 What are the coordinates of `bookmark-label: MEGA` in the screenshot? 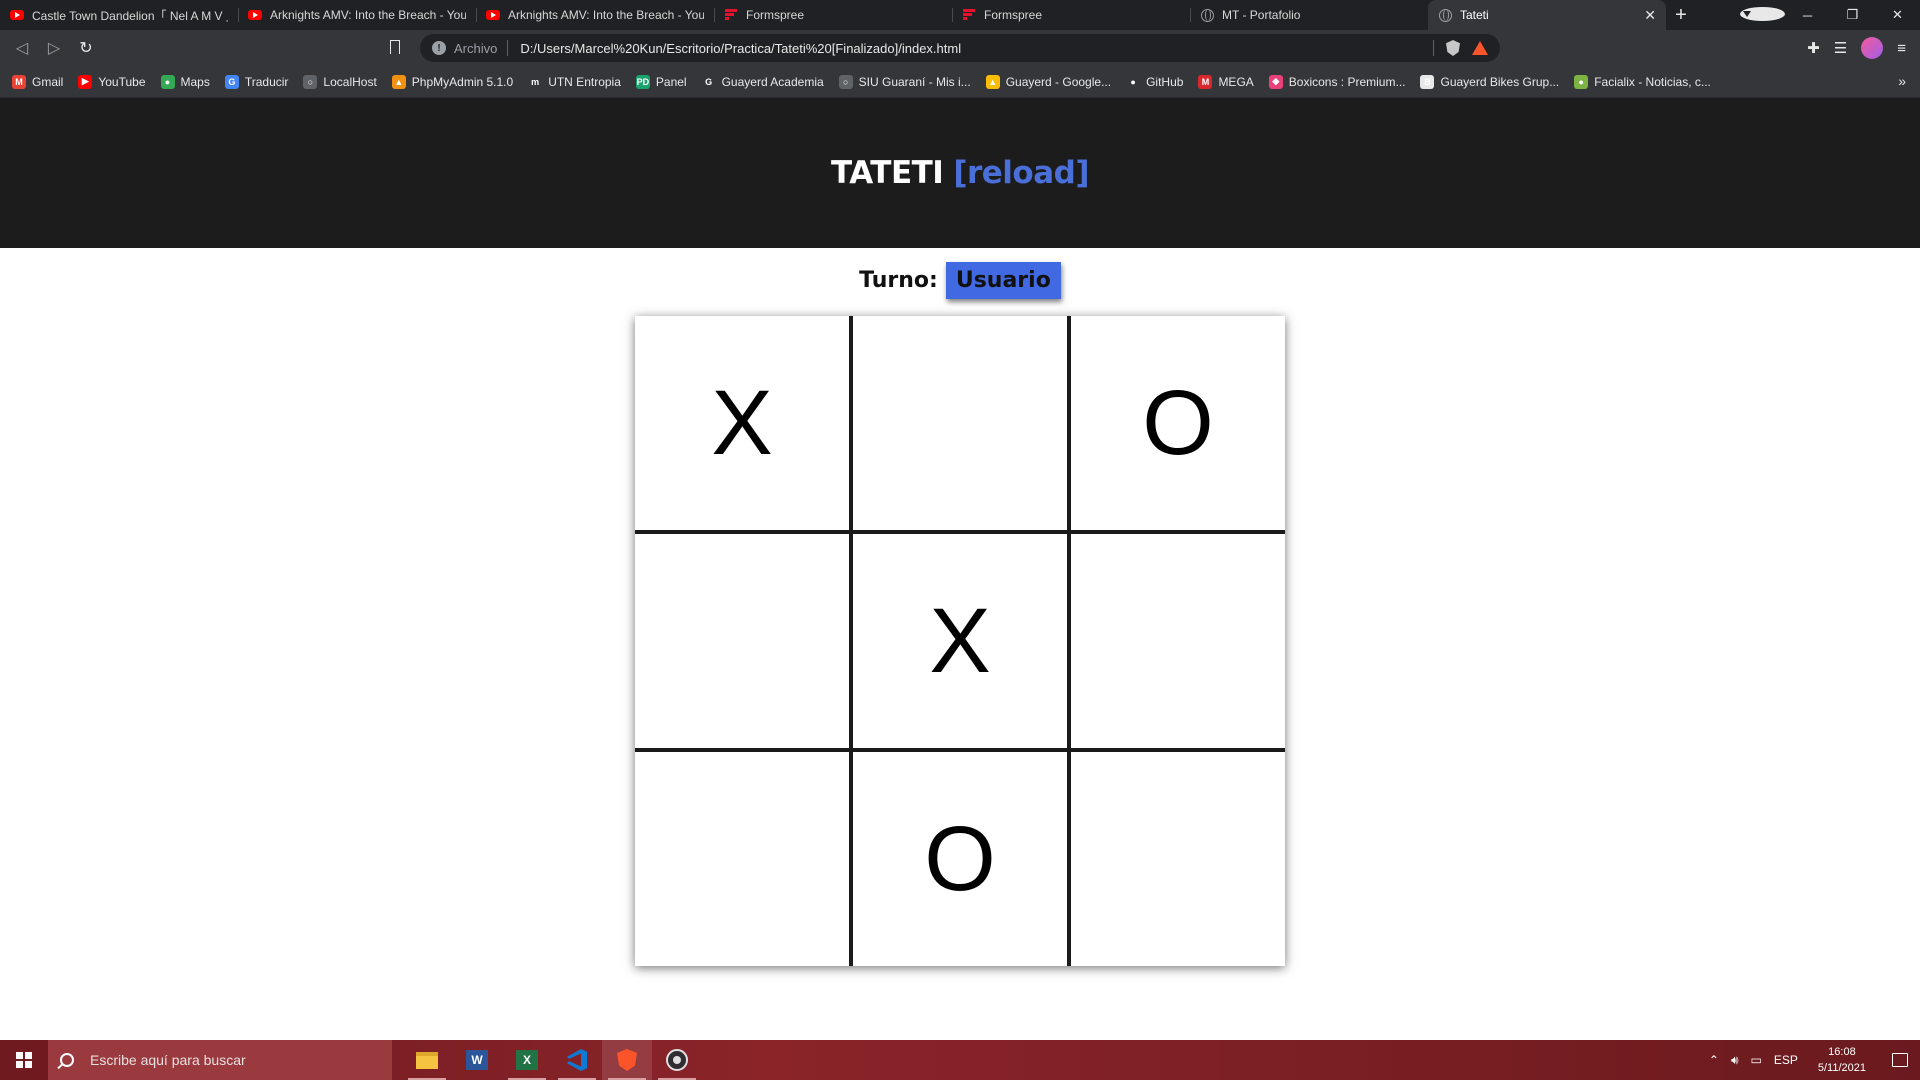 It's located at (1236, 81).